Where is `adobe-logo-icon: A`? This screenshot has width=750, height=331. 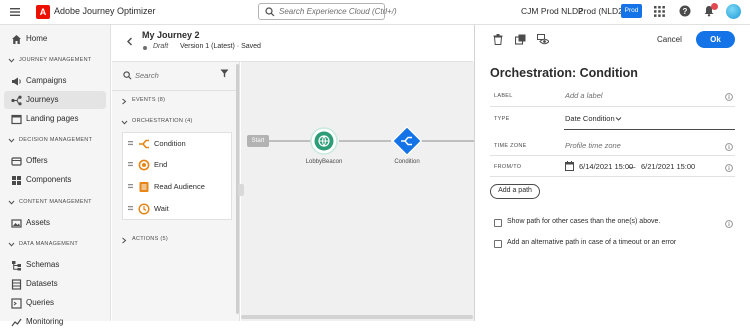
adobe-logo-icon: A is located at coordinates (43, 12).